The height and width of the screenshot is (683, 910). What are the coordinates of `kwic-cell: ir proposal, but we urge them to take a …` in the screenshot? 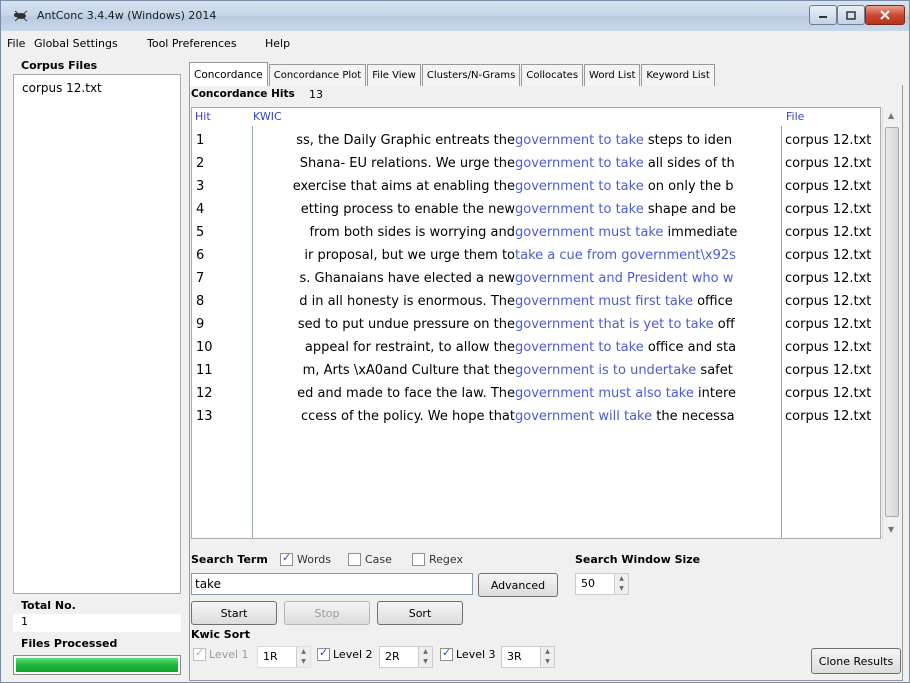 It's located at (516, 255).